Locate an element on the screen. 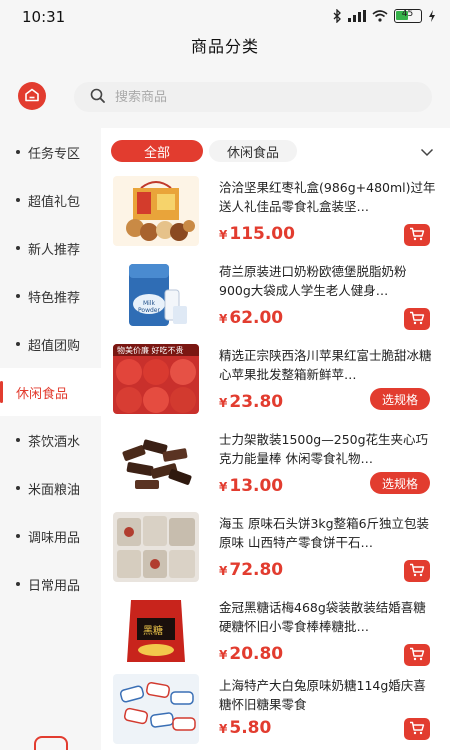 This screenshot has width=450, height=750. product-price: ¥13.00 is located at coordinates (251, 486).